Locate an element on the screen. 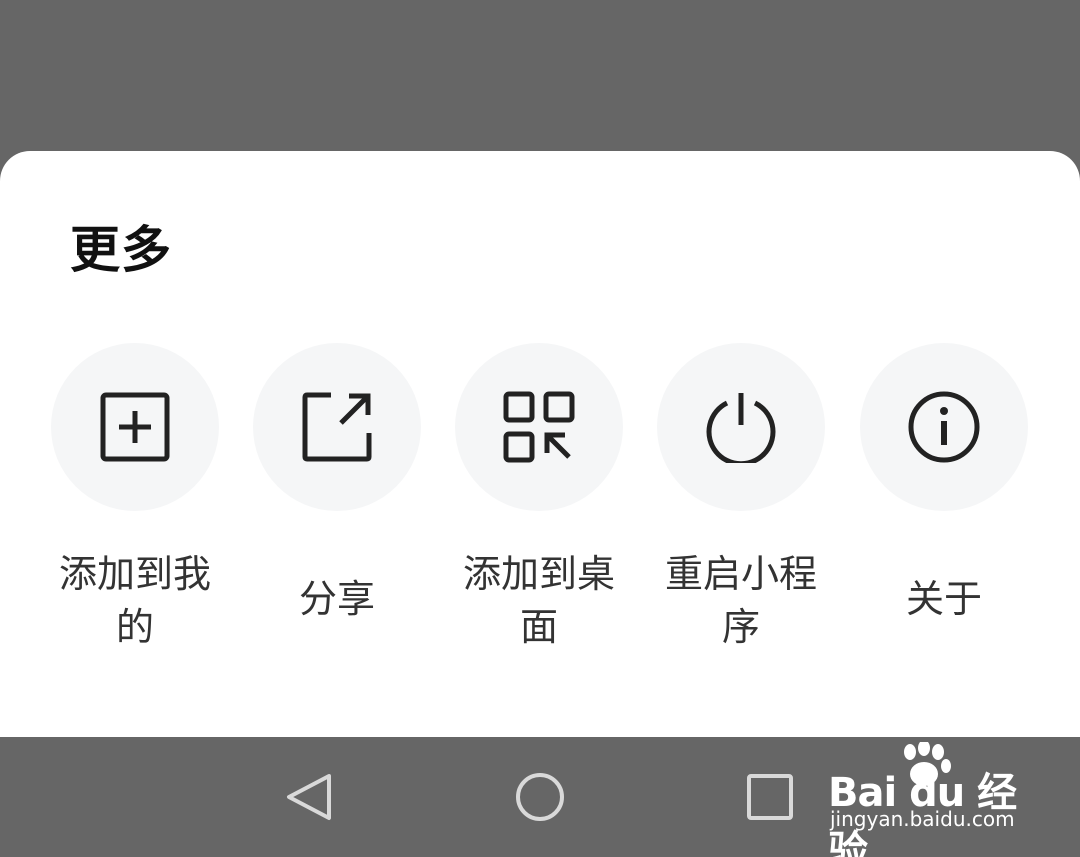 This screenshot has width=1080, height=857. share-icon is located at coordinates (337, 427).